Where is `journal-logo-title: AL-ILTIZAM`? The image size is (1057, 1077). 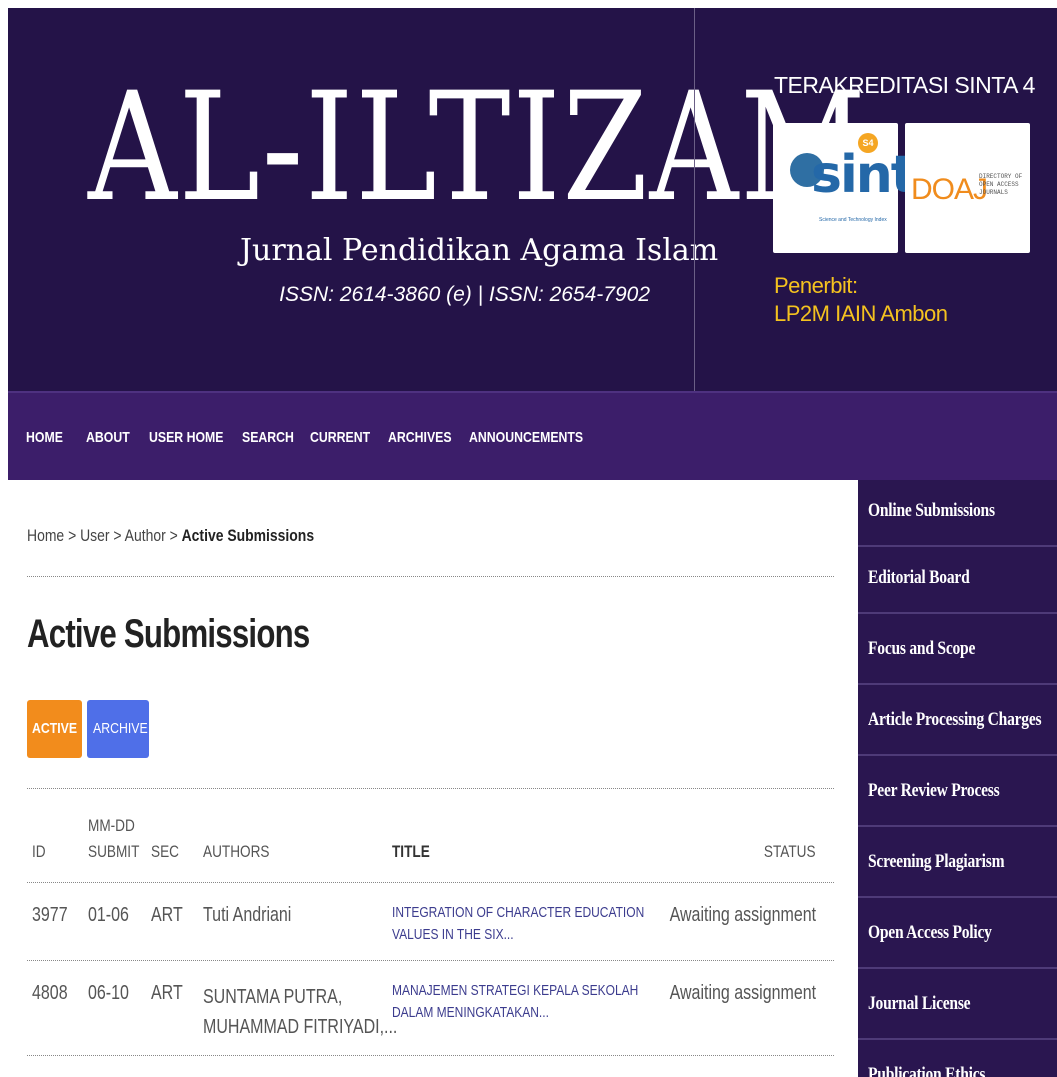
journal-logo-title: AL-ILTIZAM is located at coordinates (477, 148).